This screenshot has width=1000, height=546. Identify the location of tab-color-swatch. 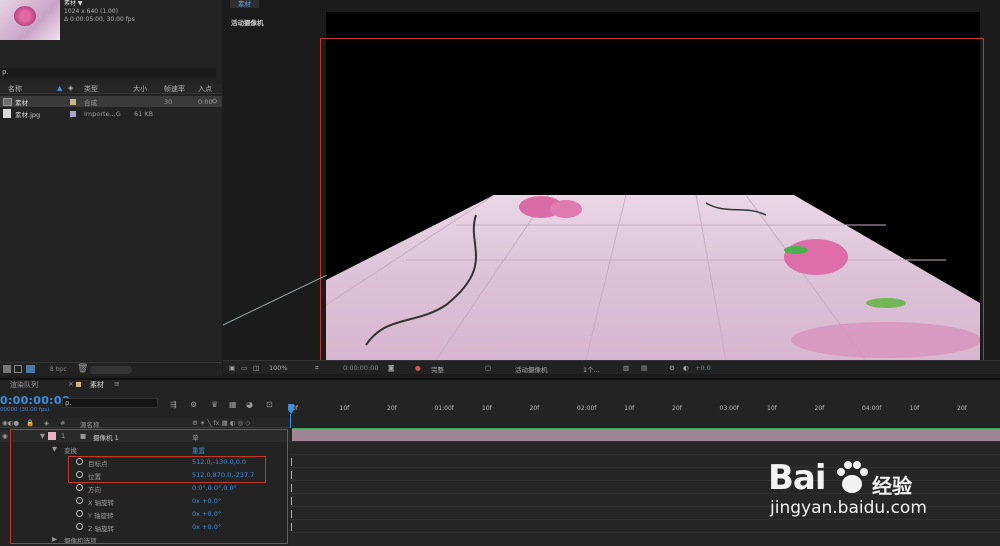
(78, 384).